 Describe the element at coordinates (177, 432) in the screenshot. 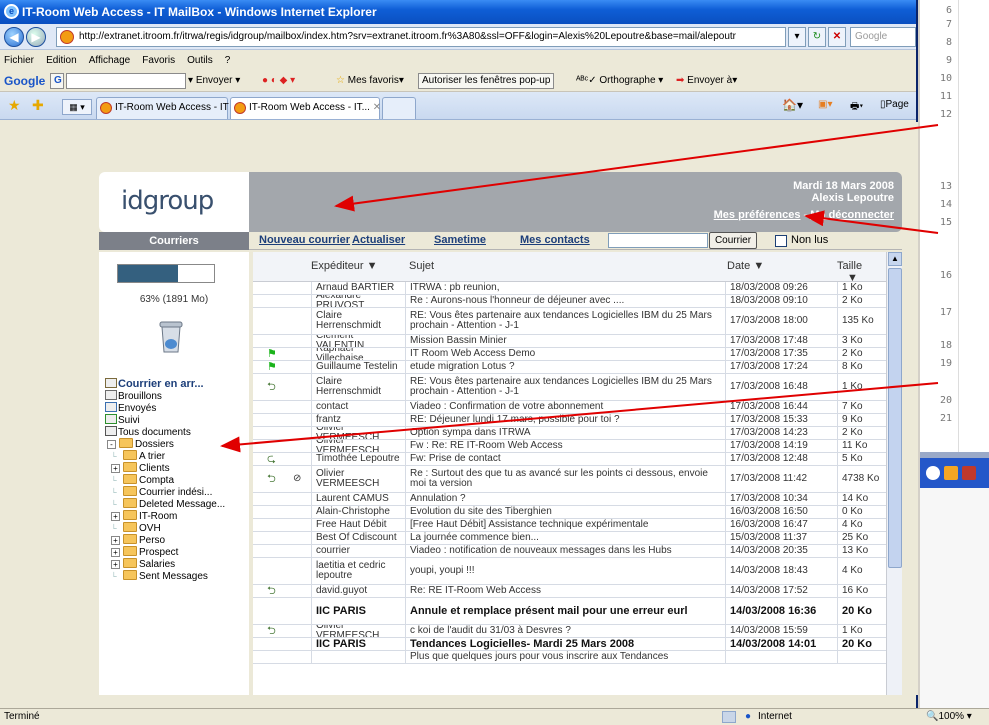

I see `folder-item: Tous documents` at that location.